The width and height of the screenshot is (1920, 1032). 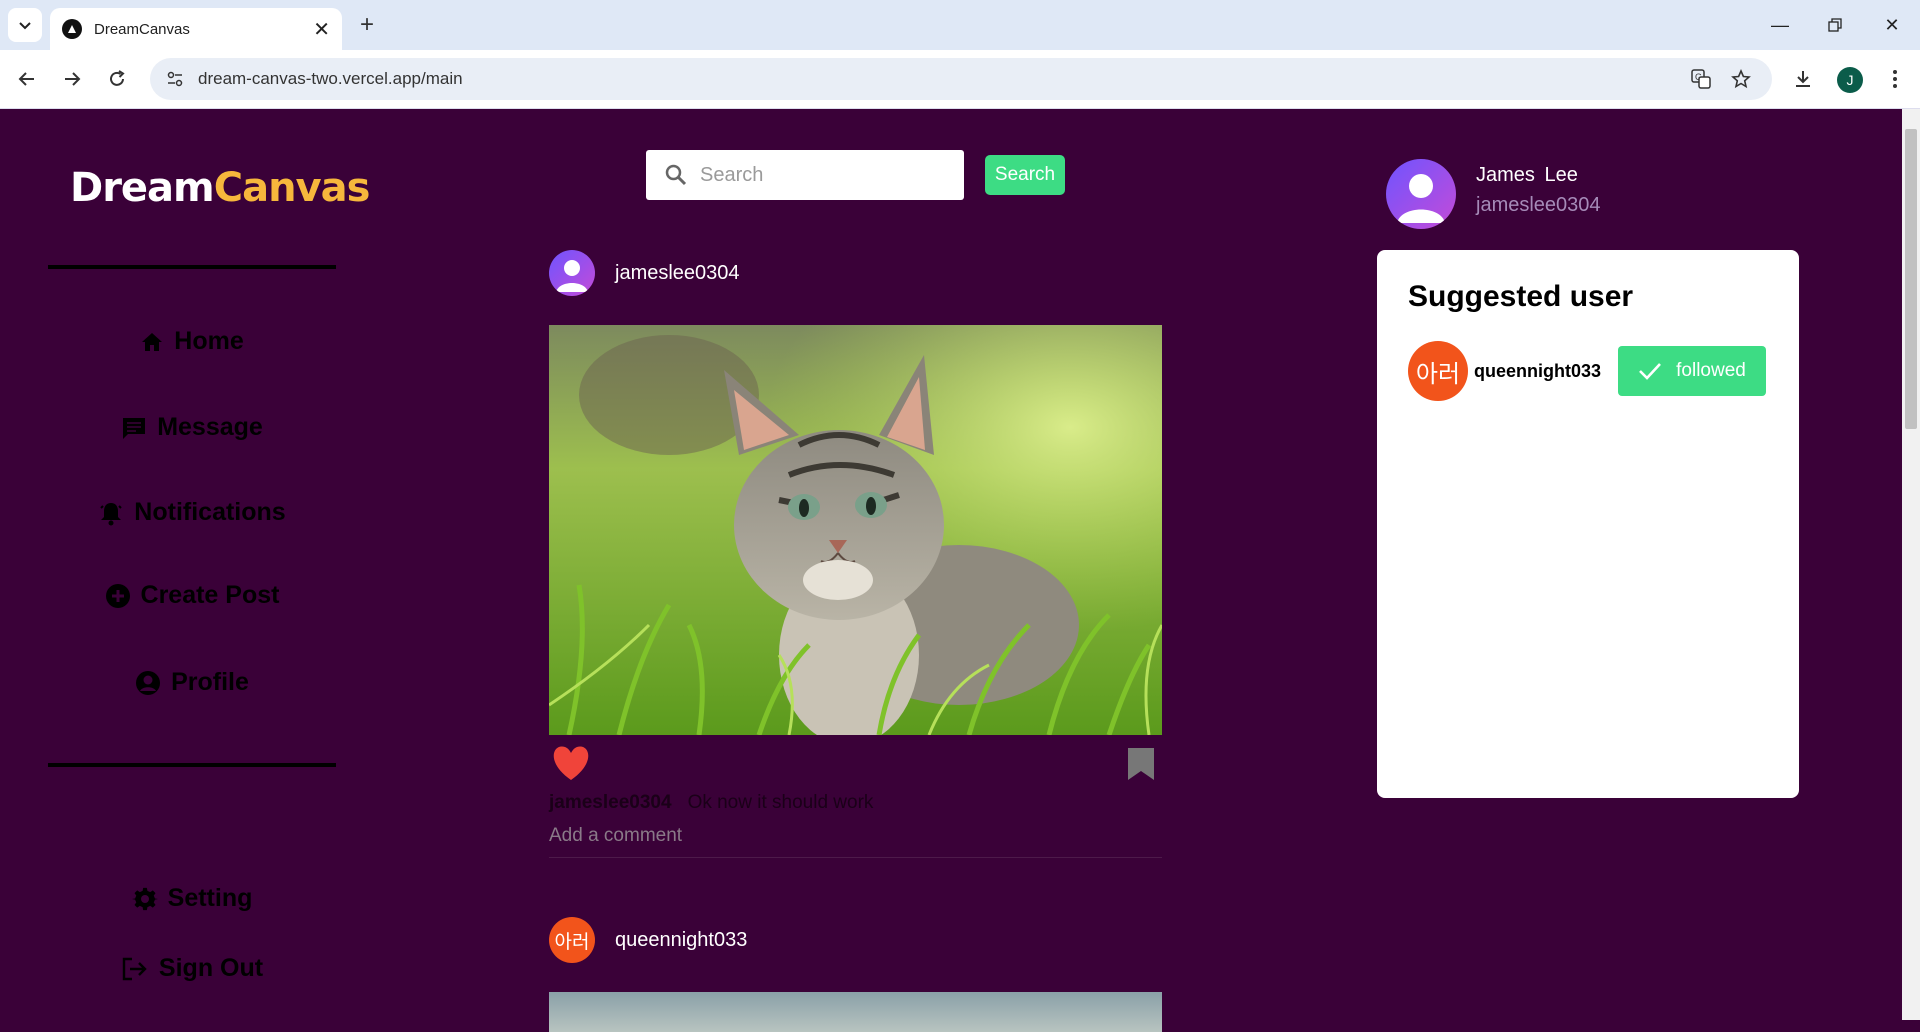 I want to click on address-bar: dream-canvas-two.vercel.app/main G, so click(x=961, y=79).